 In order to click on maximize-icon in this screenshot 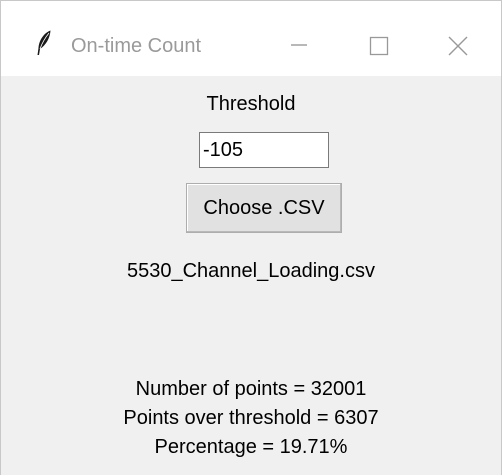, I will do `click(379, 46)`.